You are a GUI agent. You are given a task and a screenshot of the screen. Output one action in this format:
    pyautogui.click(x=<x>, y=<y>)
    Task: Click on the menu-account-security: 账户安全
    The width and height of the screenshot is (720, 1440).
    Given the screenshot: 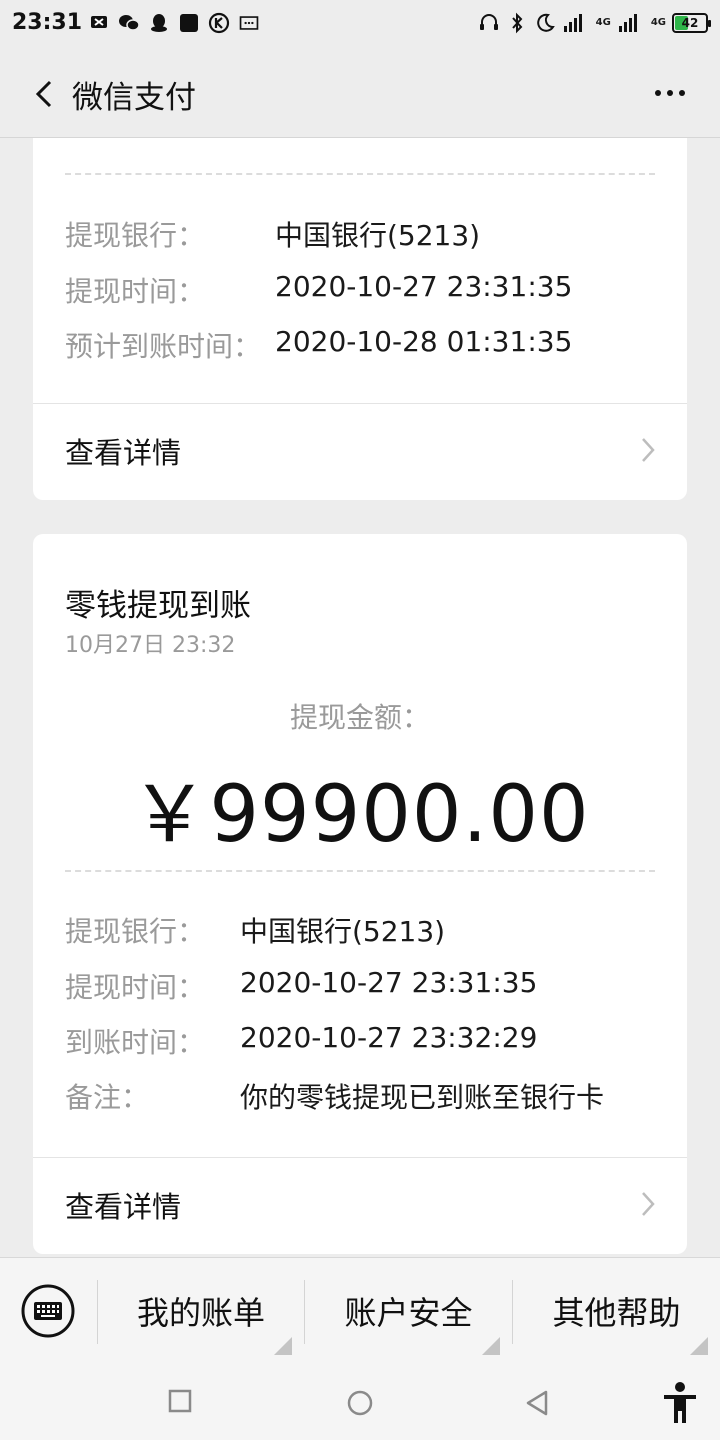 What is the action you would take?
    pyautogui.click(x=408, y=1313)
    